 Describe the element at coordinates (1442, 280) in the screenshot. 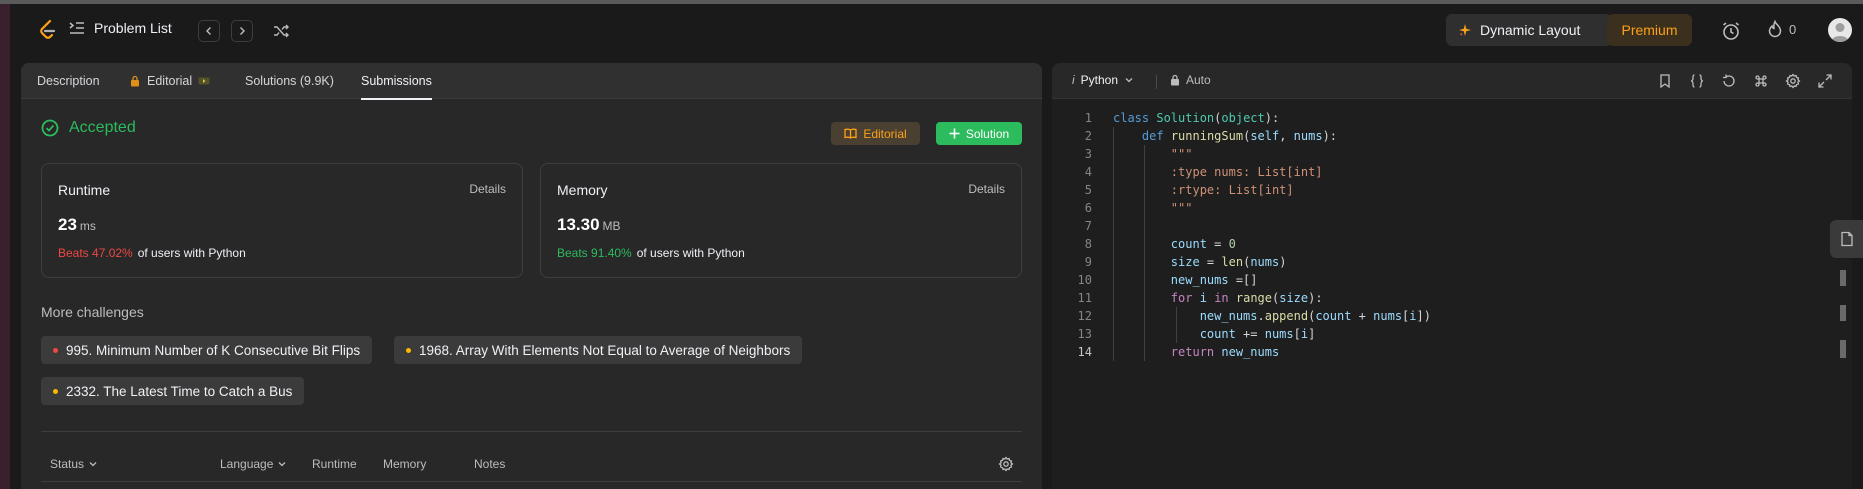

I see `code-line: 10 new_nums =[]` at that location.